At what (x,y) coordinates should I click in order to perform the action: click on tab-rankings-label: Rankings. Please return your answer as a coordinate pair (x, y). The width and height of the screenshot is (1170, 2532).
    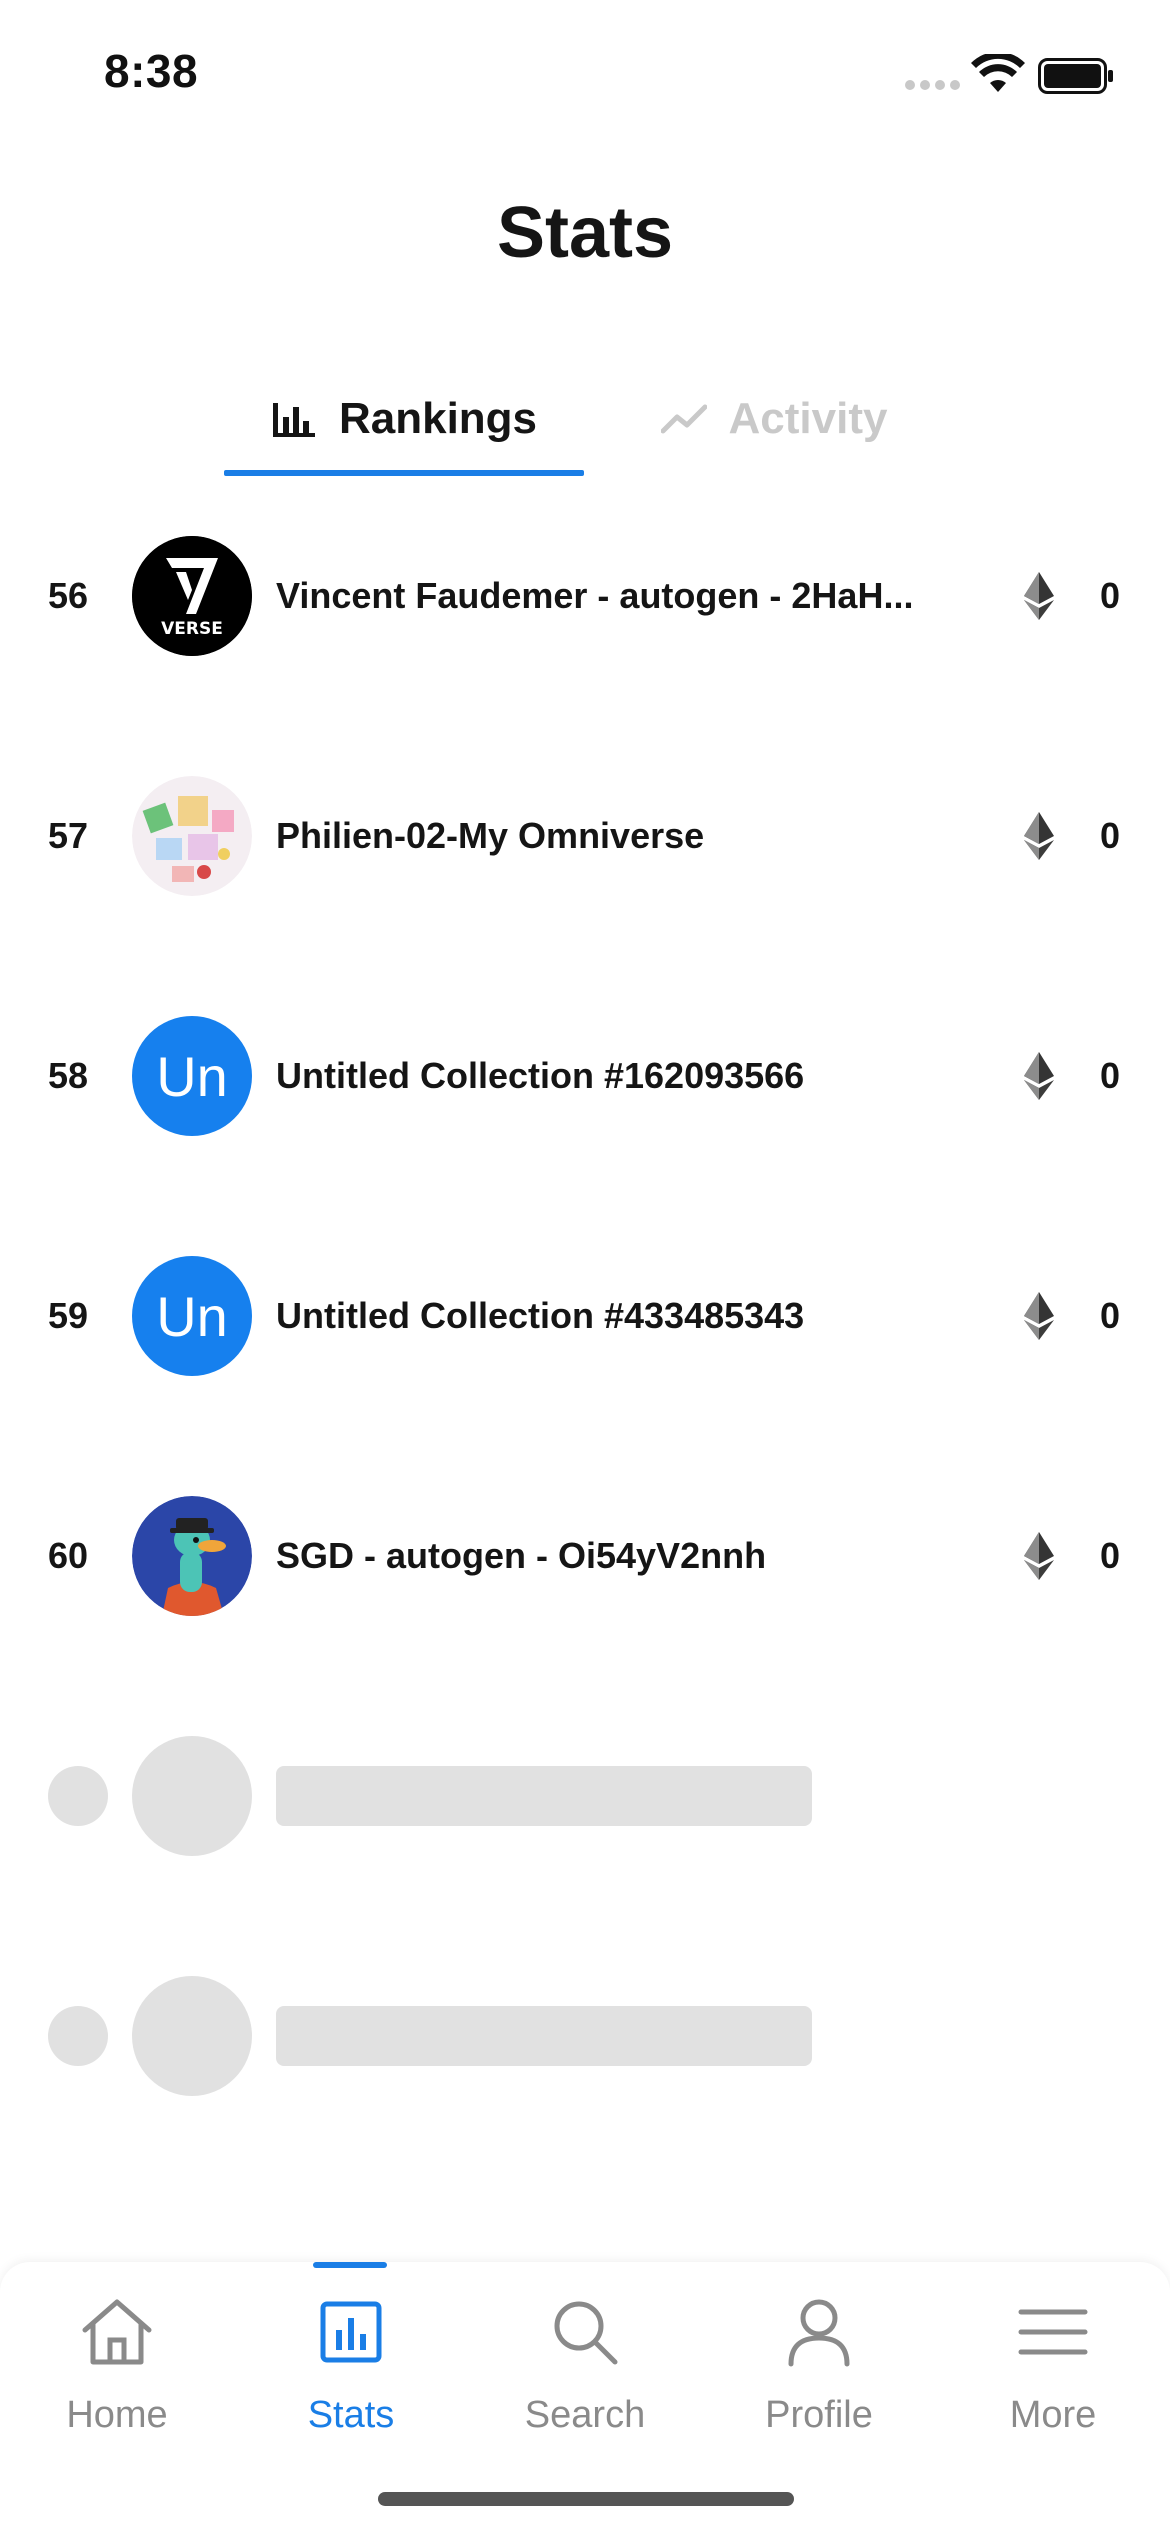
    Looking at the image, I should click on (438, 418).